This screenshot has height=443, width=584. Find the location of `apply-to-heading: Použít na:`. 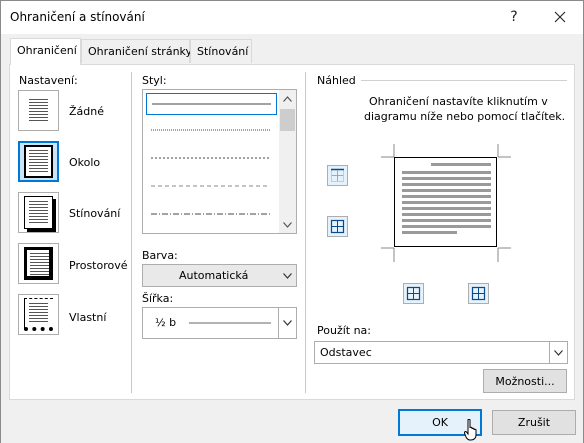

apply-to-heading: Použít na: is located at coordinates (344, 330).